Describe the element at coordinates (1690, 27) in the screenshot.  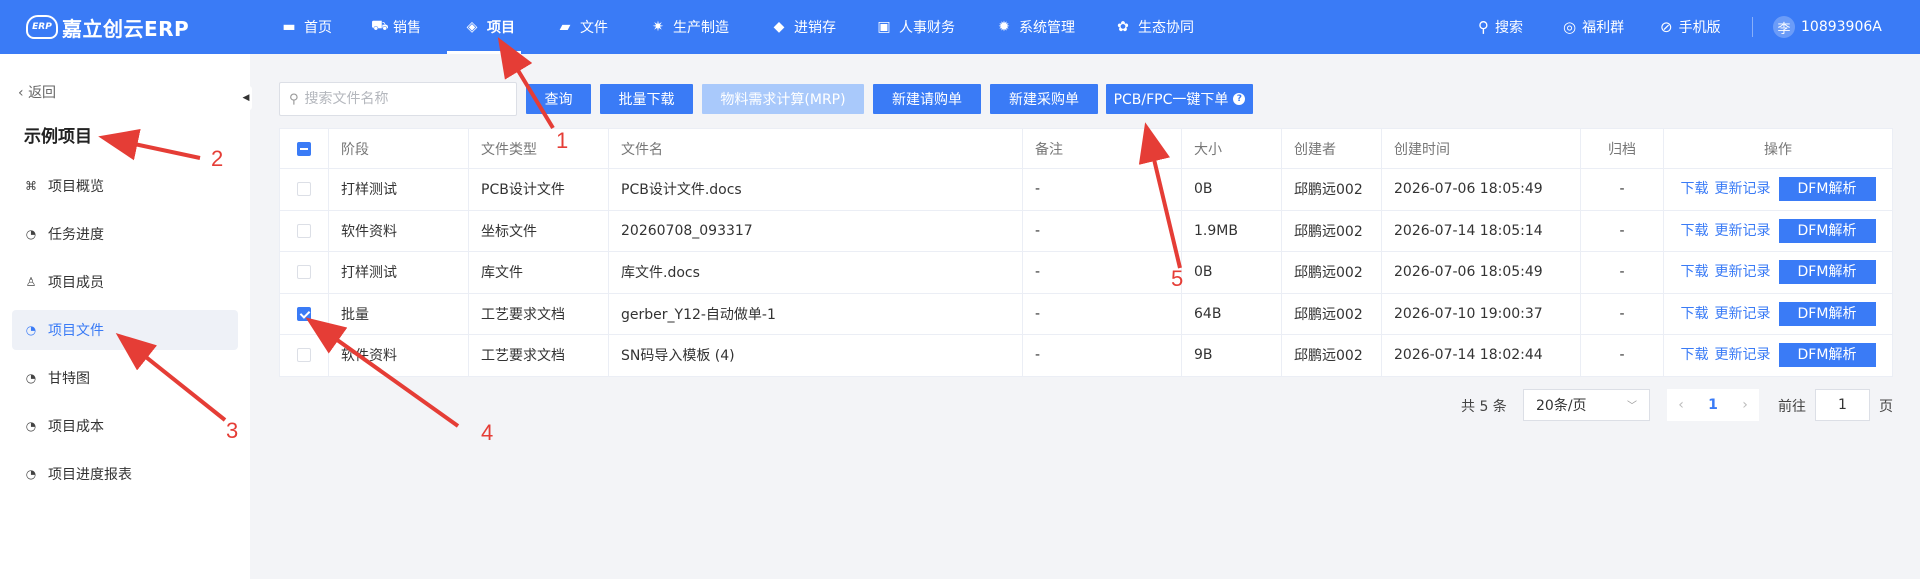
I see `mobile-version-button: ⊘ 手机版` at that location.